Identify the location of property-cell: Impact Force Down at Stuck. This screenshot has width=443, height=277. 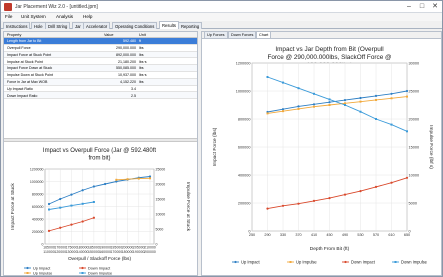
(30, 68).